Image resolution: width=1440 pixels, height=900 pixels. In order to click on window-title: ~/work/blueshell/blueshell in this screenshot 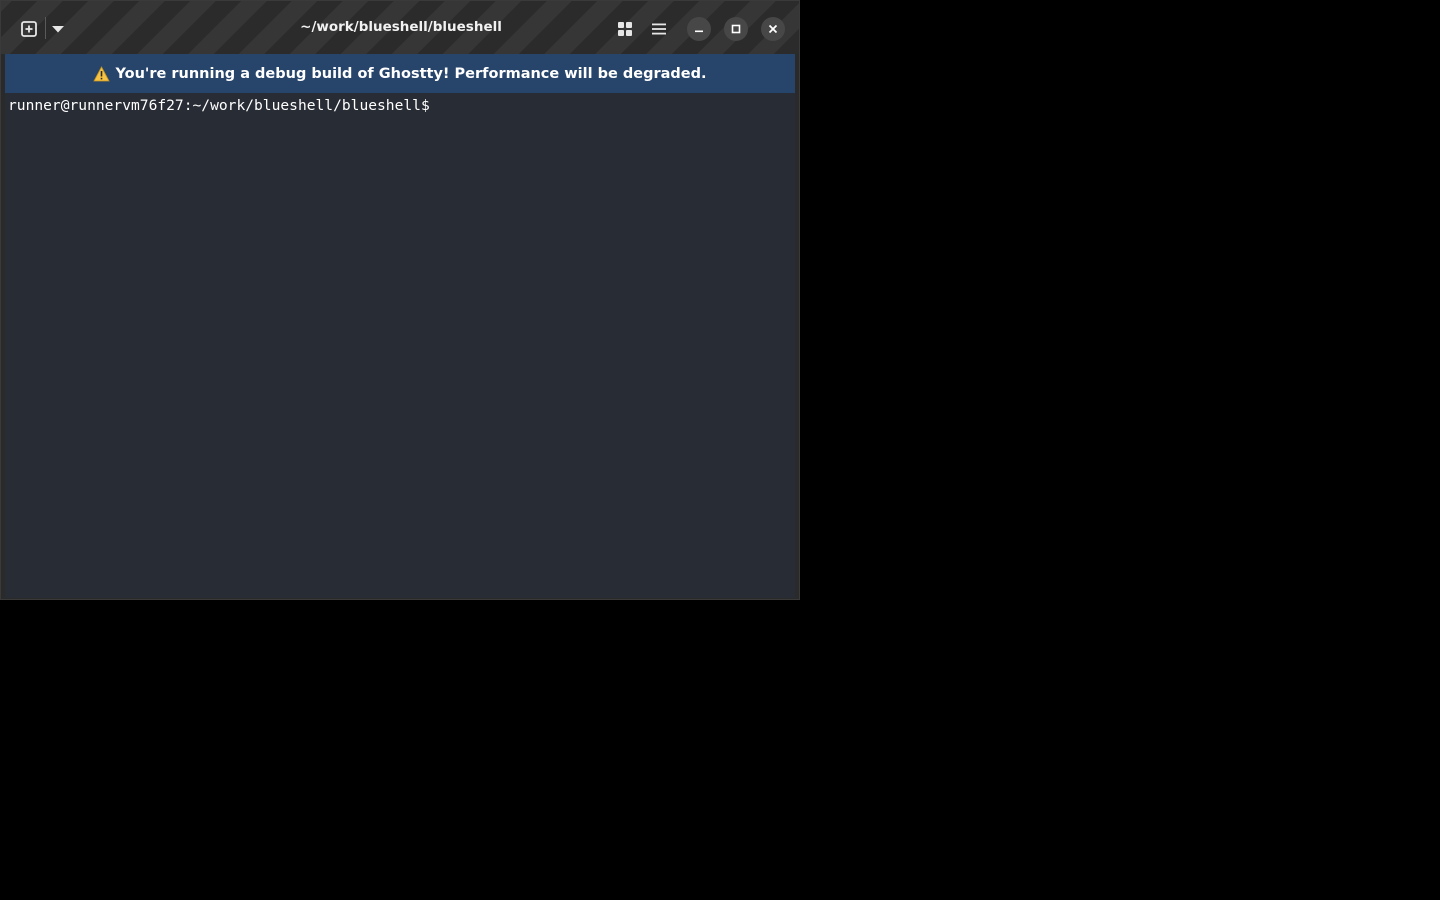, I will do `click(401, 27)`.